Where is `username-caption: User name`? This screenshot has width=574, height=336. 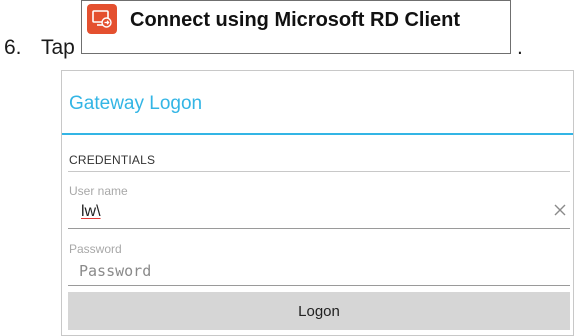
username-caption: User name is located at coordinates (98, 191).